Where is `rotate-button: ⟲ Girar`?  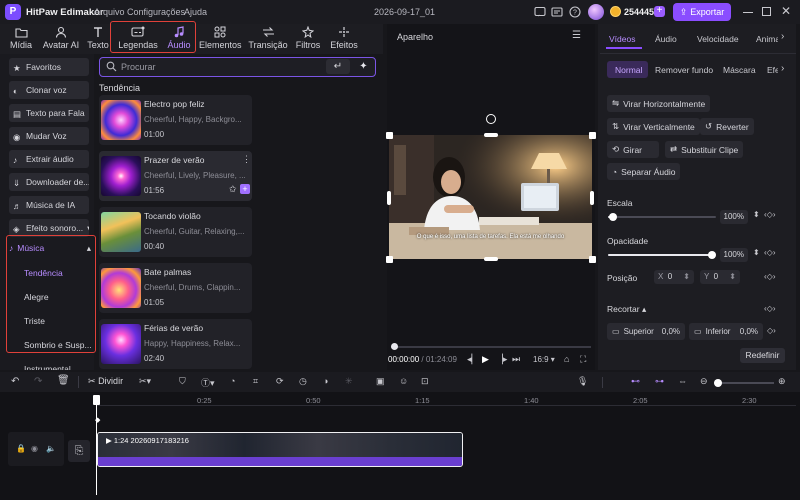
rotate-button: ⟲ Girar is located at coordinates (633, 149).